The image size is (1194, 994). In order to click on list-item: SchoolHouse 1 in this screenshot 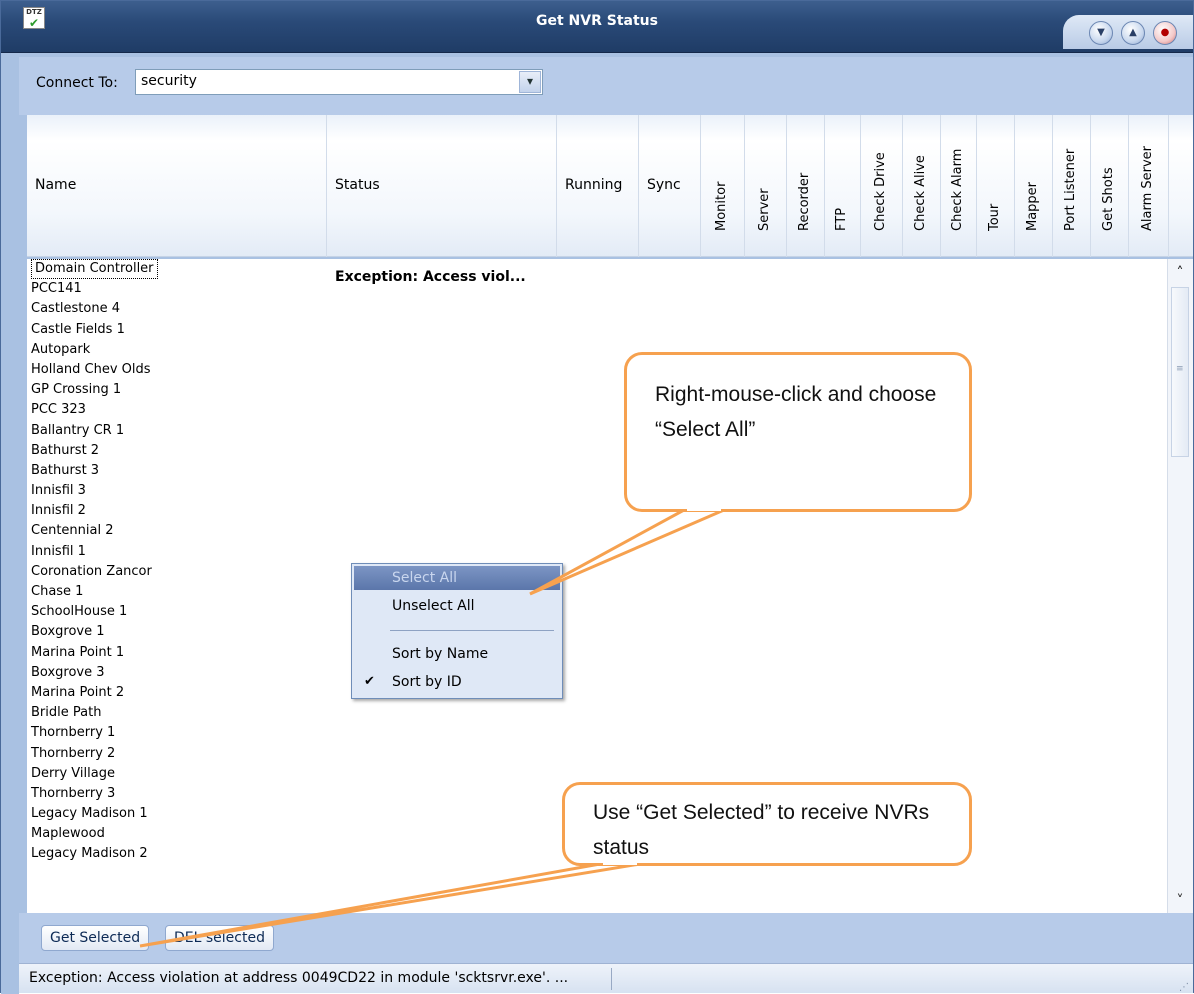, I will do `click(597, 612)`.